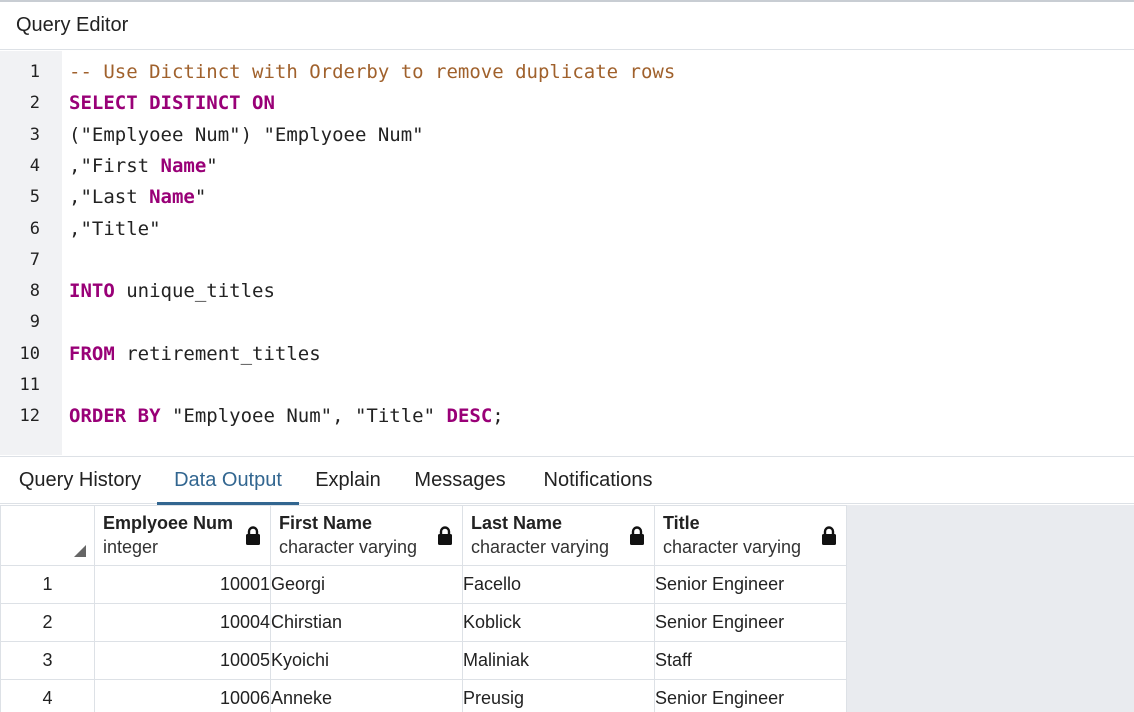 This screenshot has height=712, width=1134. What do you see at coordinates (29, 353) in the screenshot?
I see `line-number: 10` at bounding box center [29, 353].